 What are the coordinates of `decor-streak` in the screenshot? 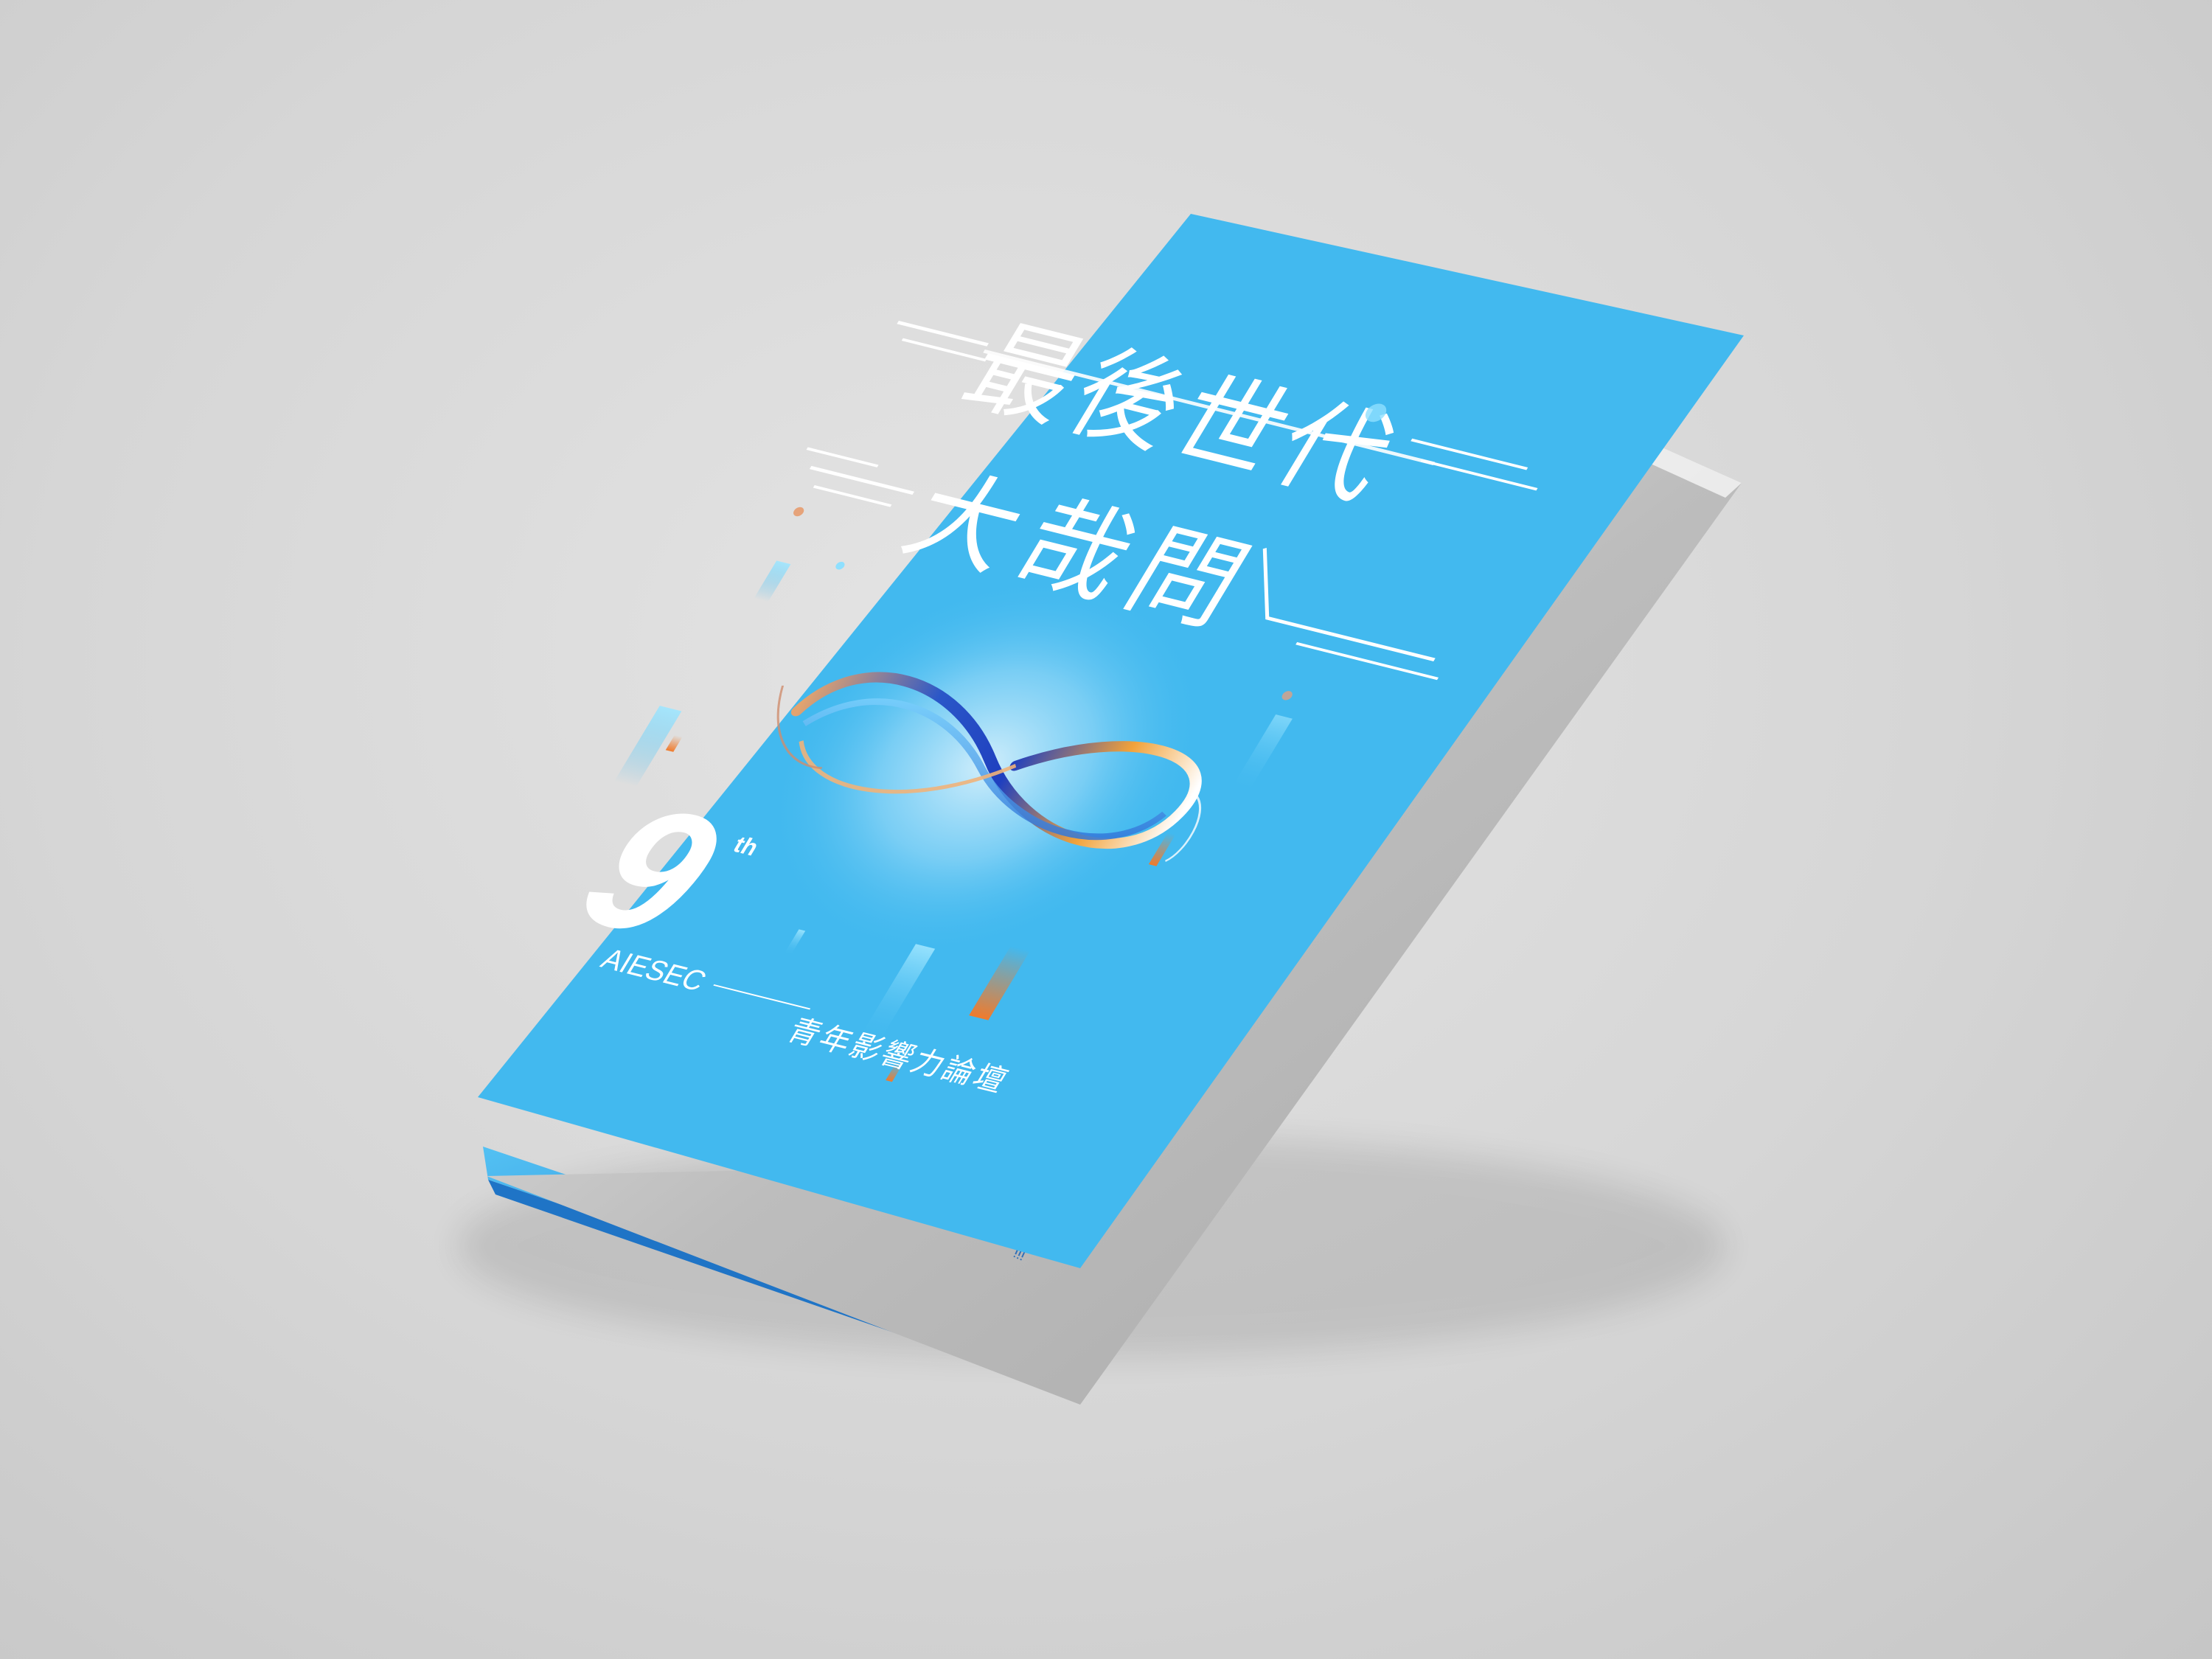 It's located at (772, 581).